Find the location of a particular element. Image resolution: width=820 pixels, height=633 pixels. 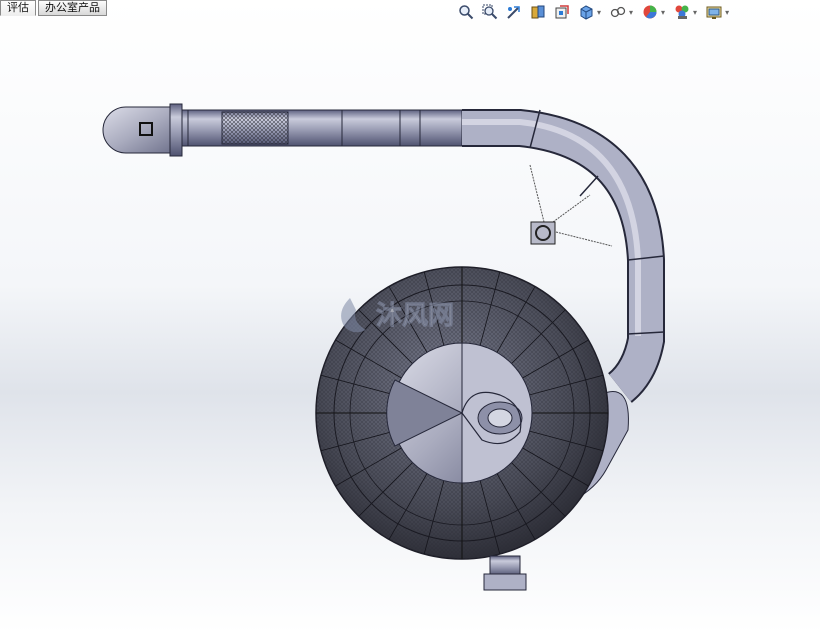

pipe-end-fitting is located at coordinates (142, 130).